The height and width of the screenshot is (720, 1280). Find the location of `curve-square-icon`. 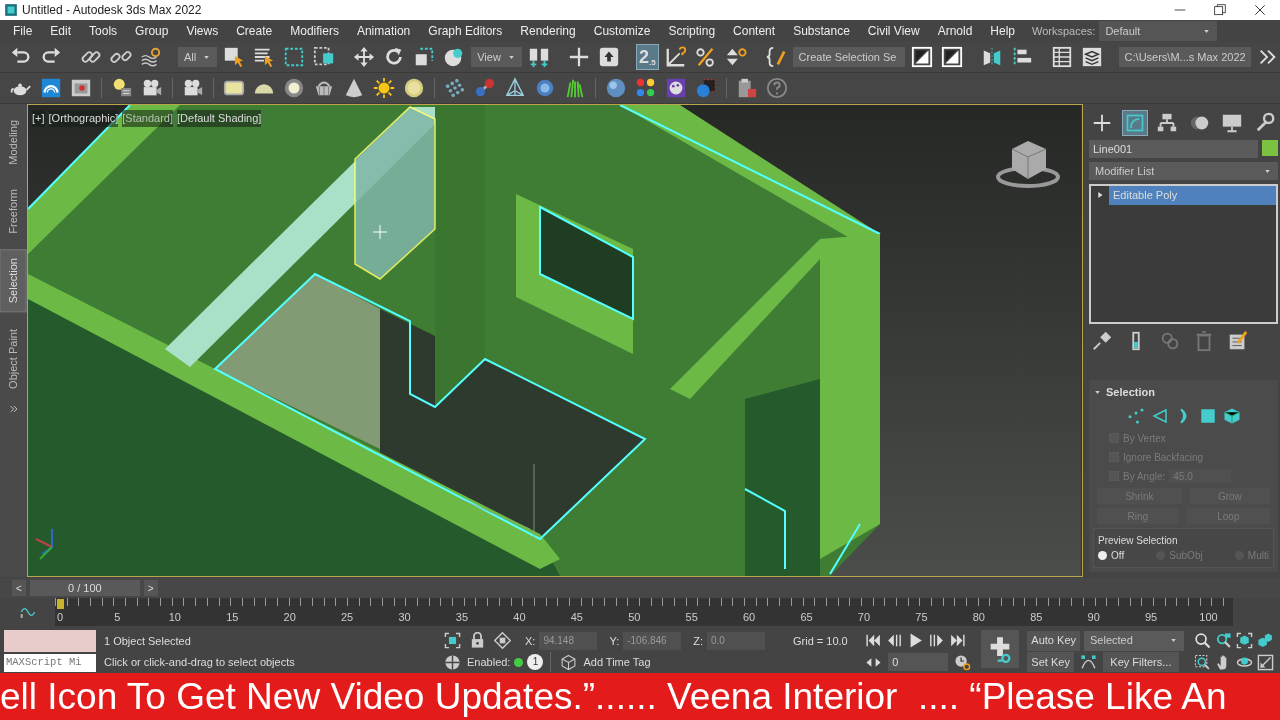

curve-square-icon is located at coordinates (1134, 123).